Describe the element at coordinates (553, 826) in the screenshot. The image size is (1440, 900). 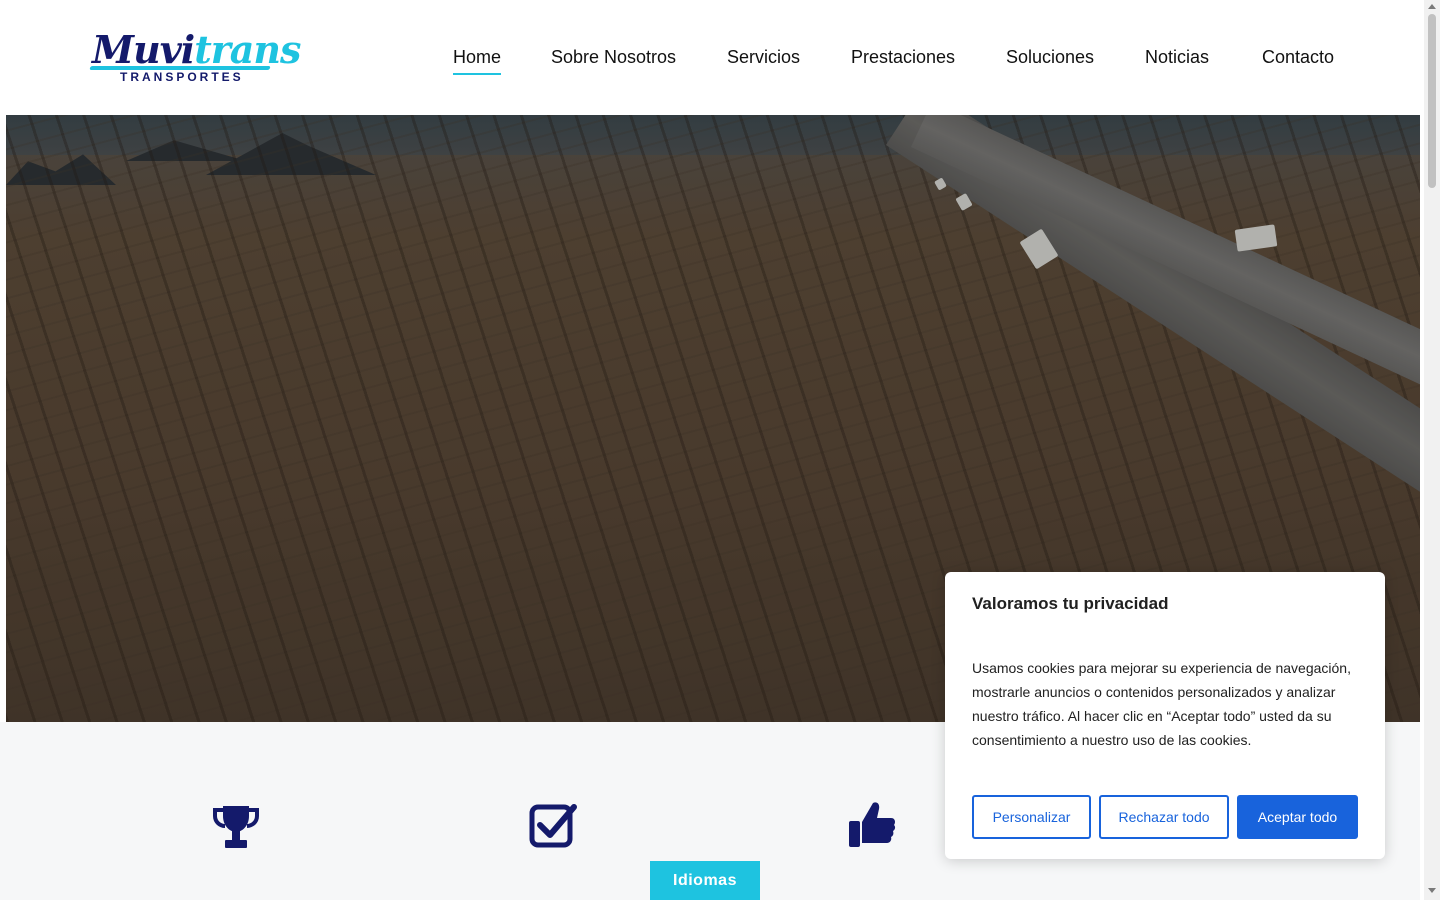
I see `checkbox-icon` at that location.